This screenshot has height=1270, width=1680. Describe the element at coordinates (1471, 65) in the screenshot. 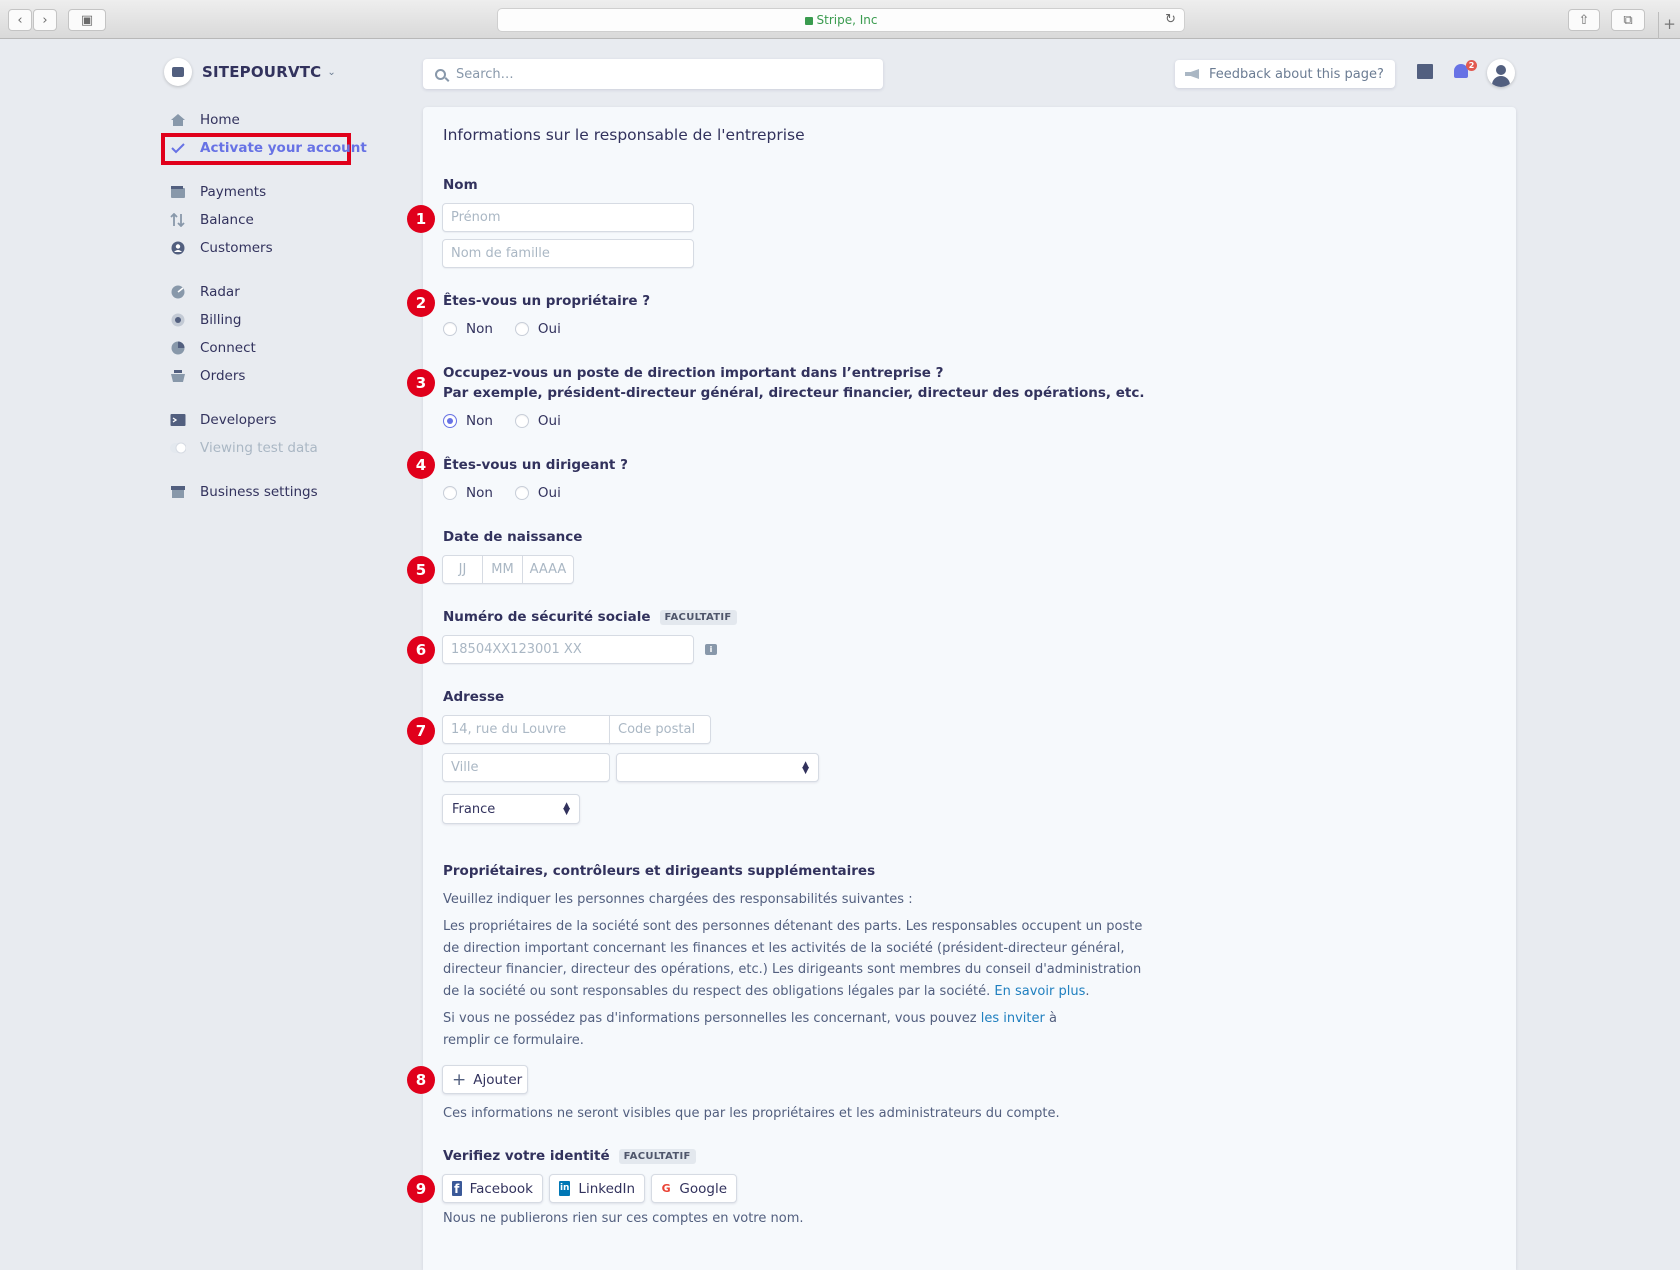

I see `notification-badge: 2` at that location.